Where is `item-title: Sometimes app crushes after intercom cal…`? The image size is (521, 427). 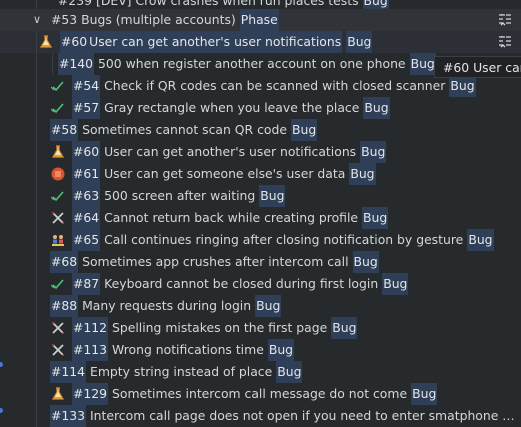 item-title: Sometimes app crushes after intercom cal… is located at coordinates (215, 261).